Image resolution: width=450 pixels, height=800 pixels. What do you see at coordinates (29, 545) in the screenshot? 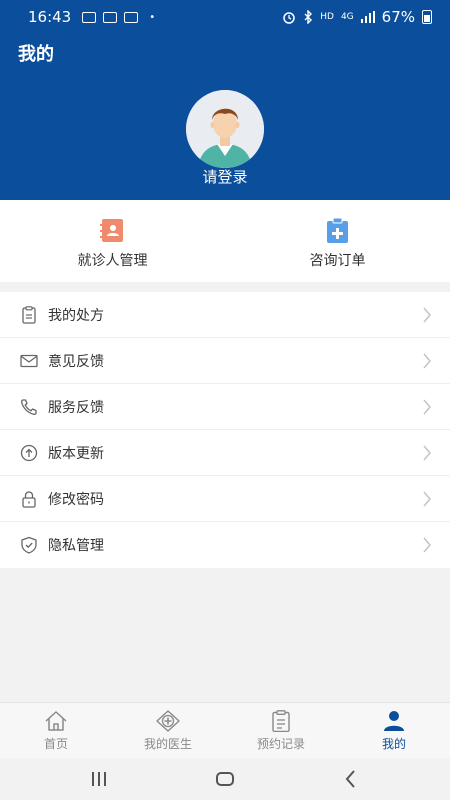
I see `shield-check-icon` at bounding box center [29, 545].